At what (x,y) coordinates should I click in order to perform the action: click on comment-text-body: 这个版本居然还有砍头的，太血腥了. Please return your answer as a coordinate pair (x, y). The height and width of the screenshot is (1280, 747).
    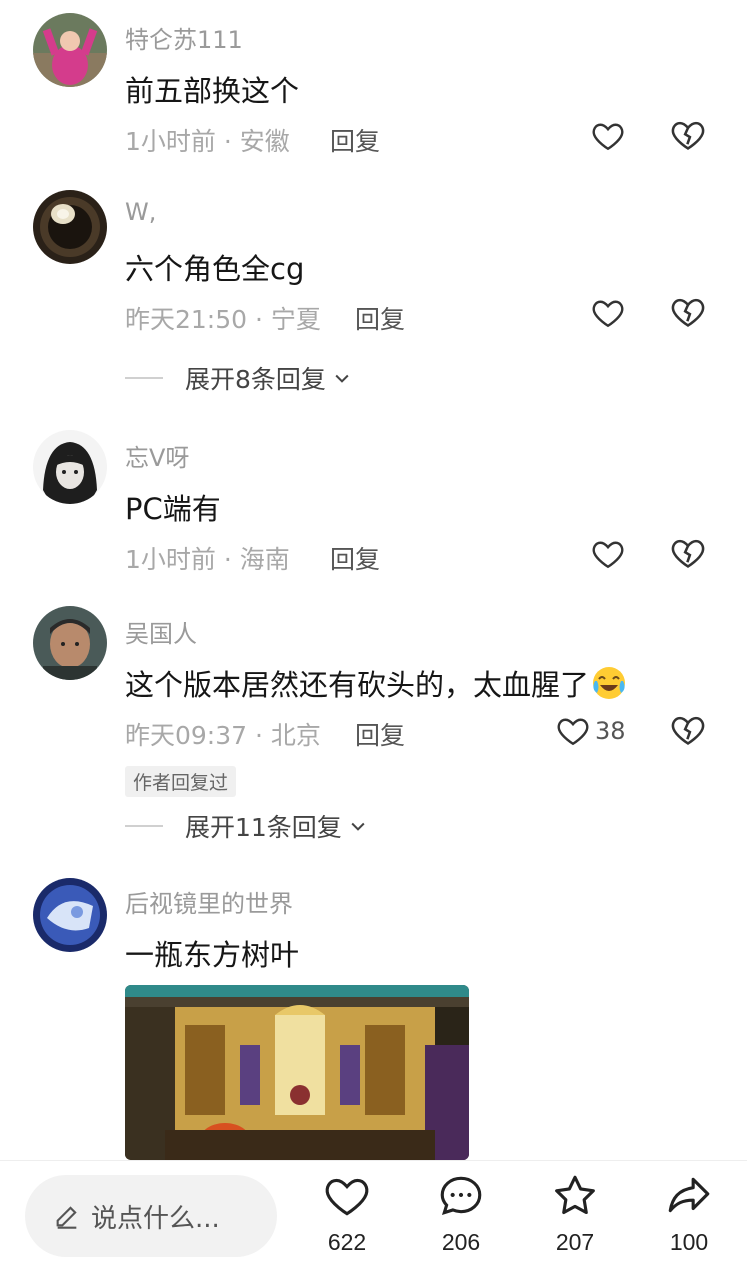
    Looking at the image, I should click on (357, 685).